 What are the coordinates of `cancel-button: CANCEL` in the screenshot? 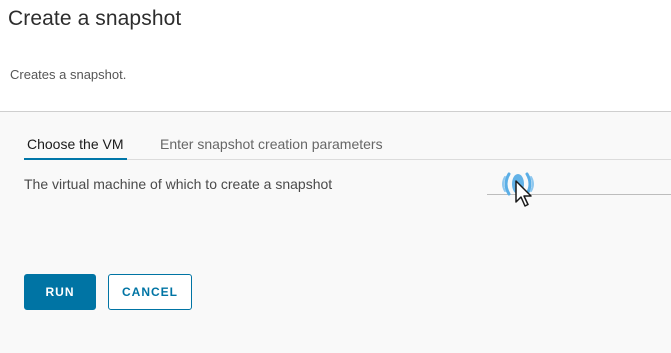 It's located at (150, 292).